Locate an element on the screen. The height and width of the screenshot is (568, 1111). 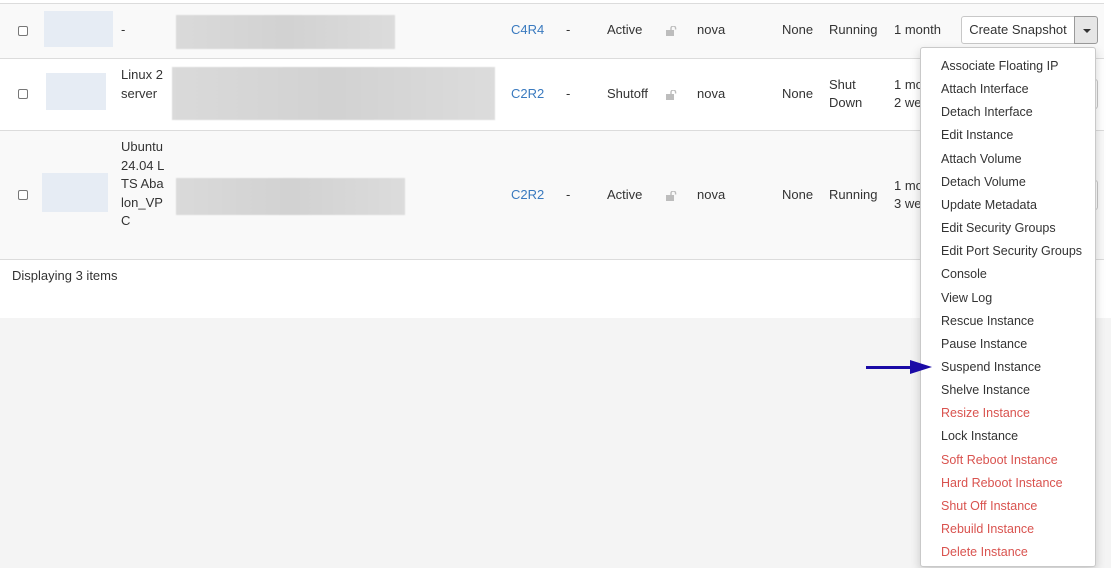
age-line-2: 2 we is located at coordinates (908, 102).